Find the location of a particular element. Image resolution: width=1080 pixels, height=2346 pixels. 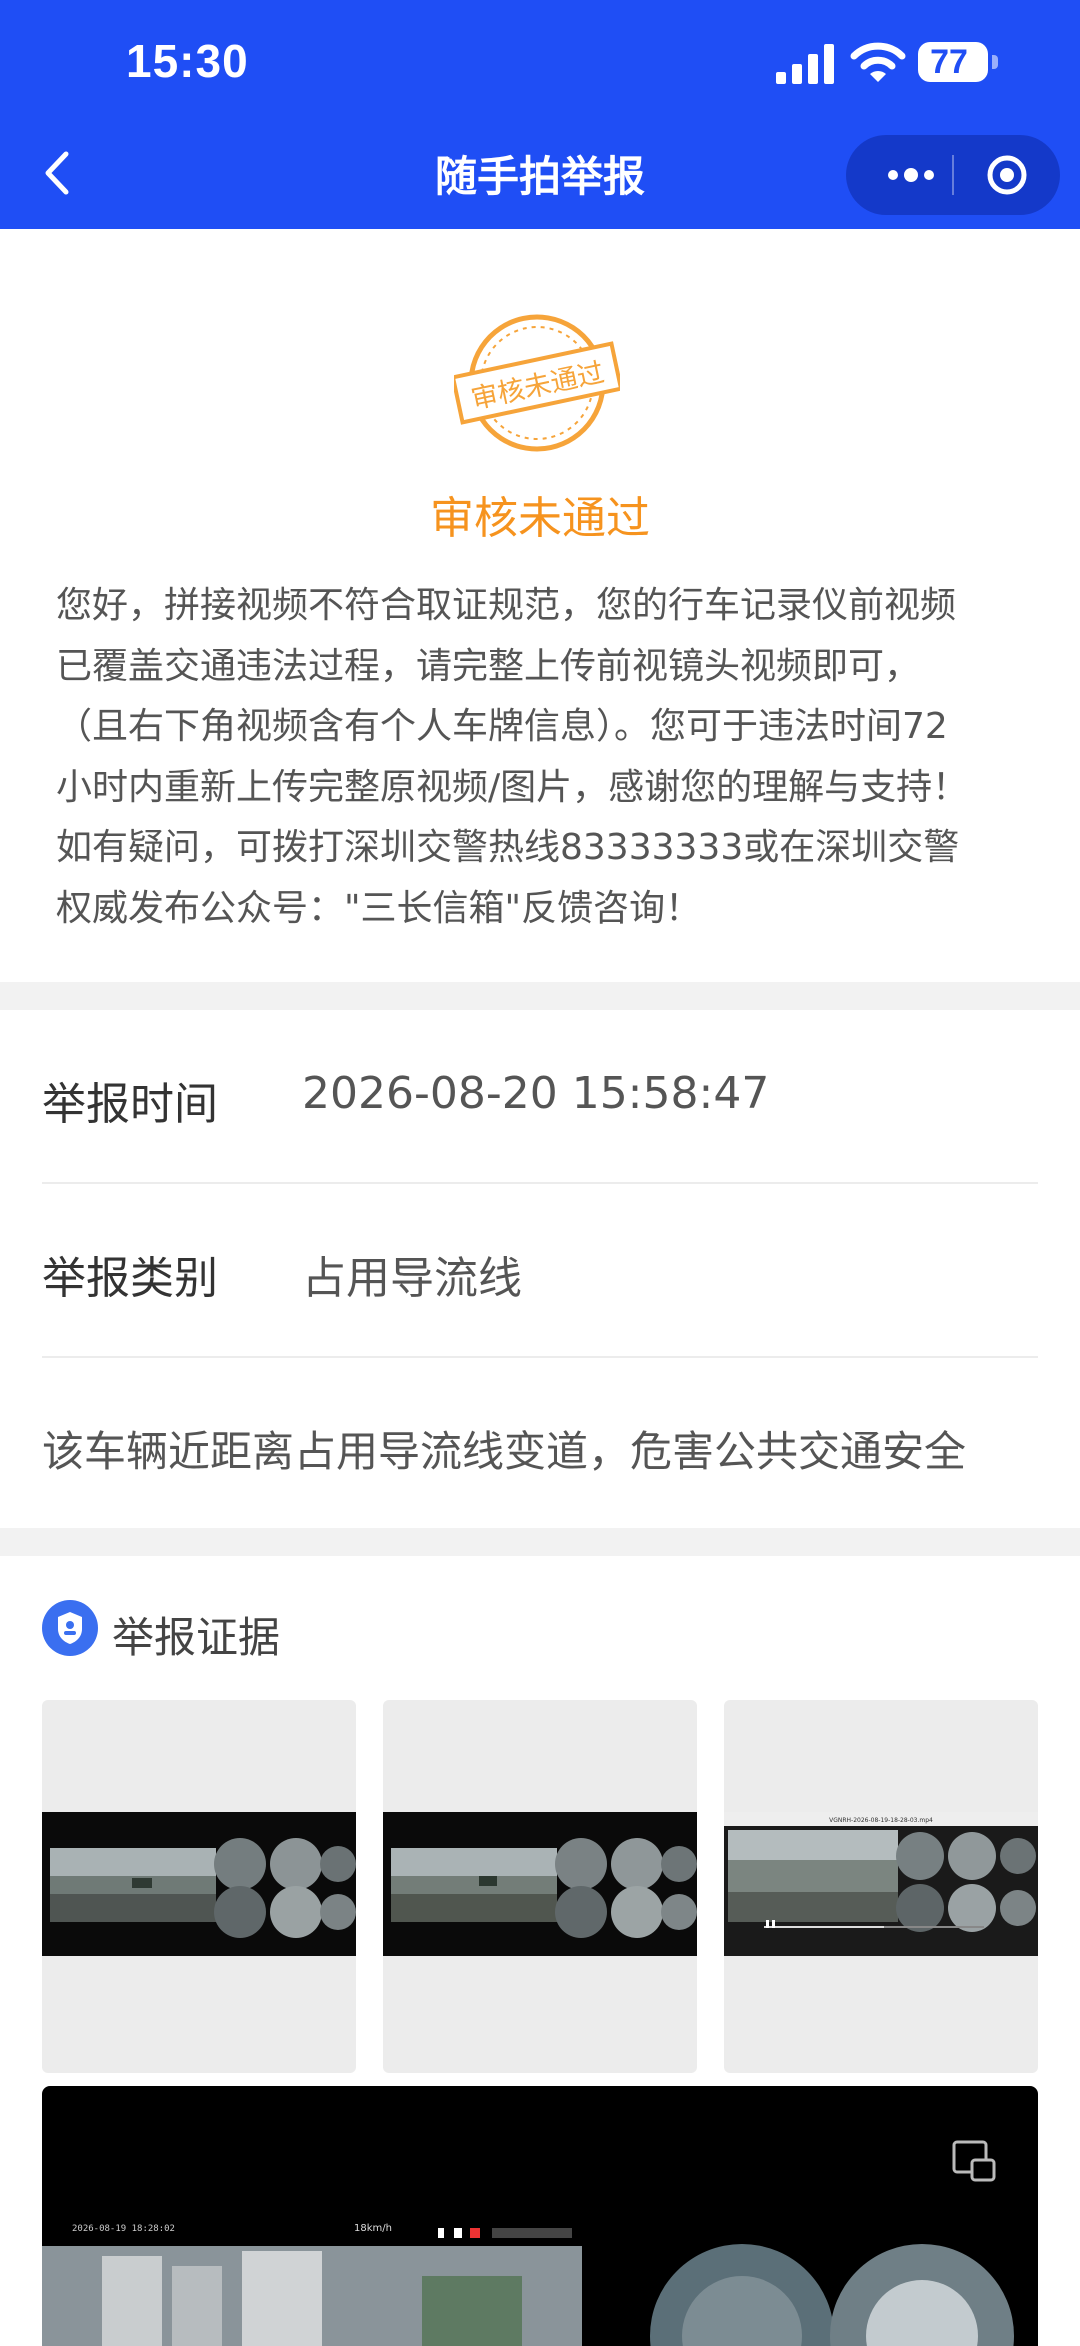

capsule-divider is located at coordinates (953, 175).